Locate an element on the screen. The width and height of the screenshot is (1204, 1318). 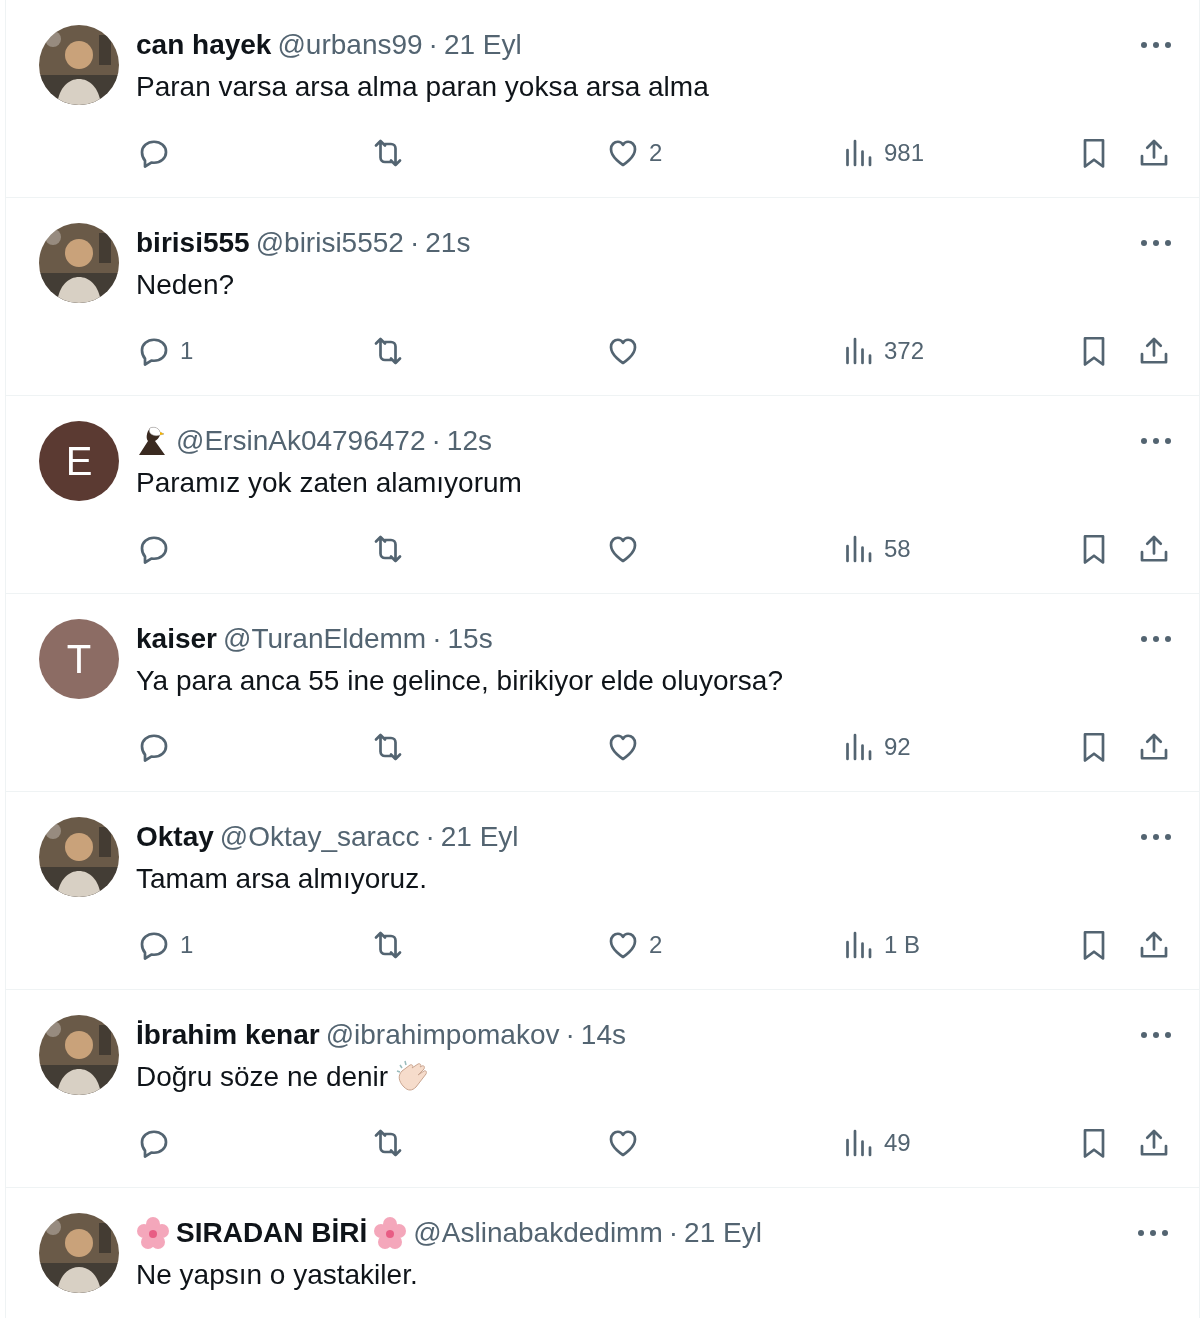
views-button: 372 is located at coordinates (882, 351).